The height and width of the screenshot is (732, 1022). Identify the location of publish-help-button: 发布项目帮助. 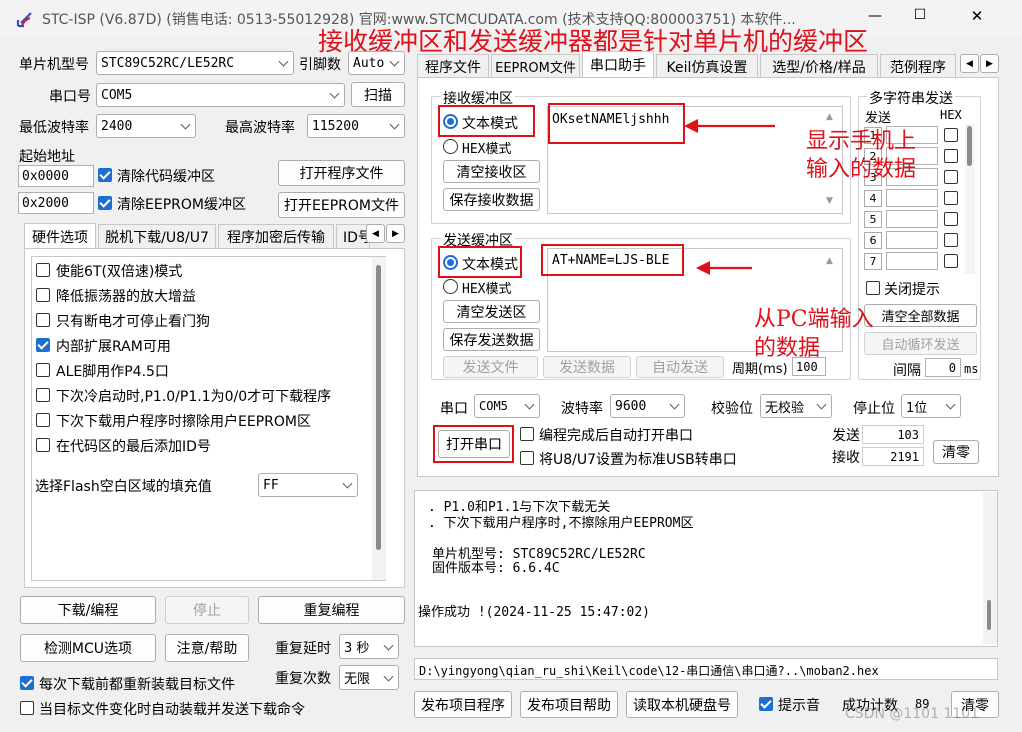
(569, 704).